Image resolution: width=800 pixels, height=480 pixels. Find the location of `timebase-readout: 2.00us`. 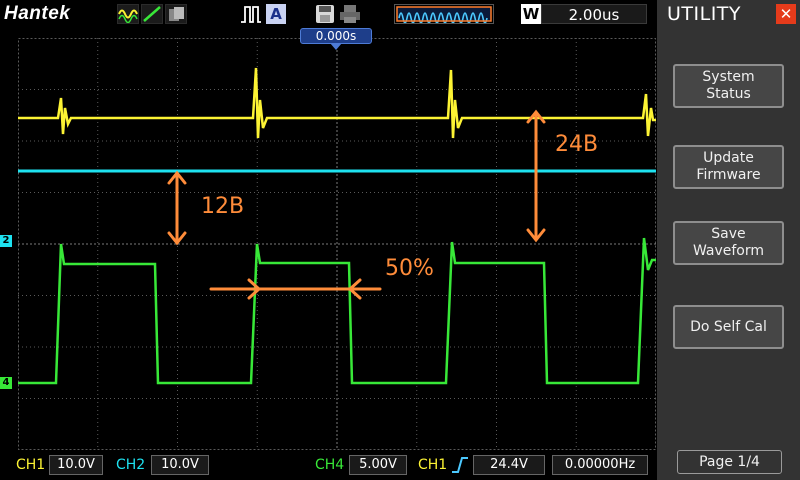

timebase-readout: 2.00us is located at coordinates (594, 14).